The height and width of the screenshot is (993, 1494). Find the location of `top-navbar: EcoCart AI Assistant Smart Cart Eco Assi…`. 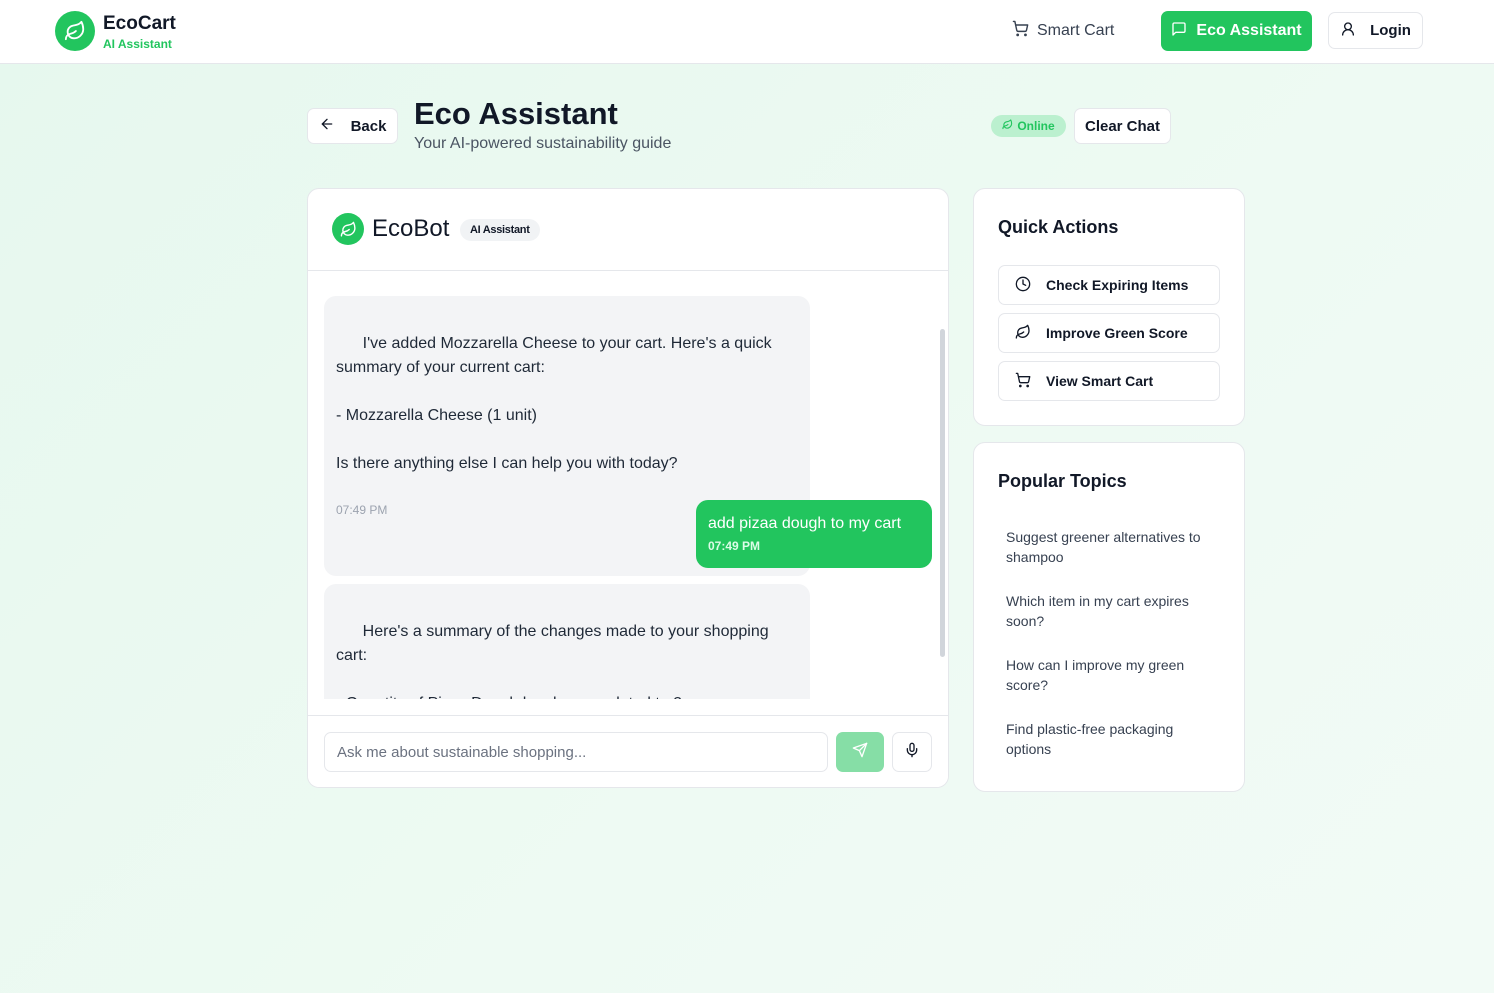

top-navbar: EcoCart AI Assistant Smart Cart Eco Assi… is located at coordinates (747, 32).